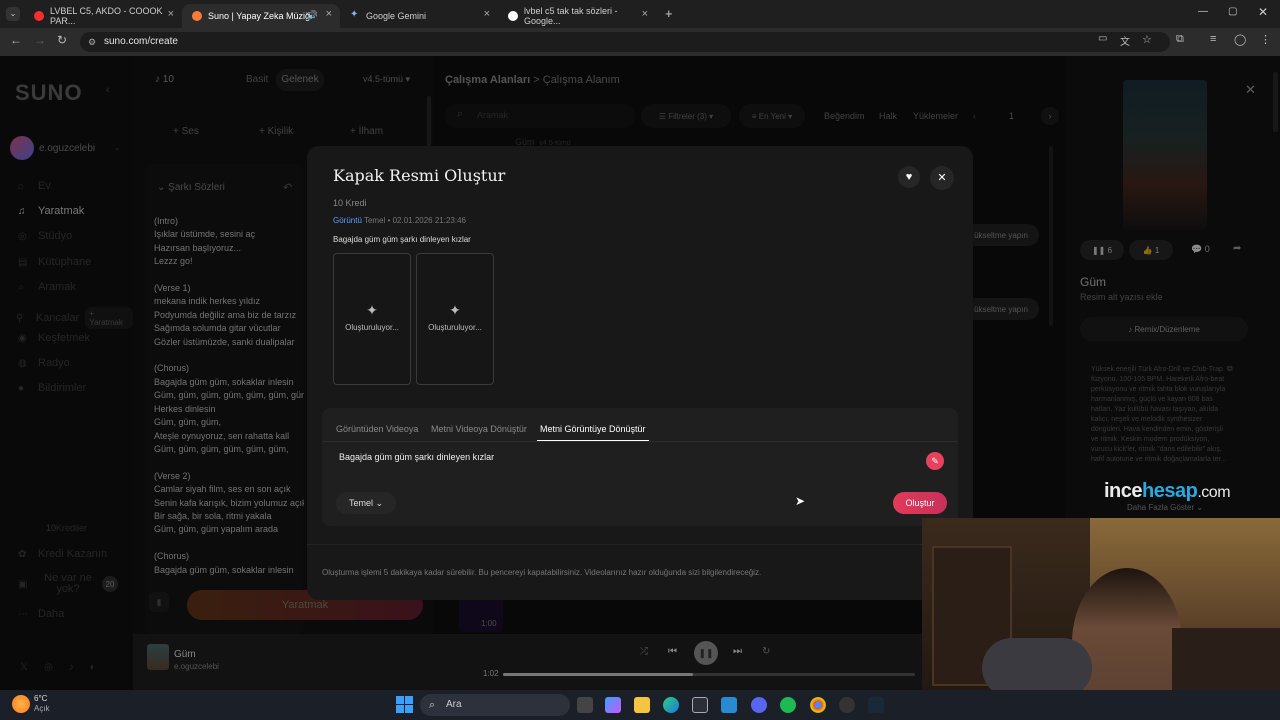  What do you see at coordinates (92, 42) in the screenshot?
I see `site-info-icon: ⚙` at bounding box center [92, 42].